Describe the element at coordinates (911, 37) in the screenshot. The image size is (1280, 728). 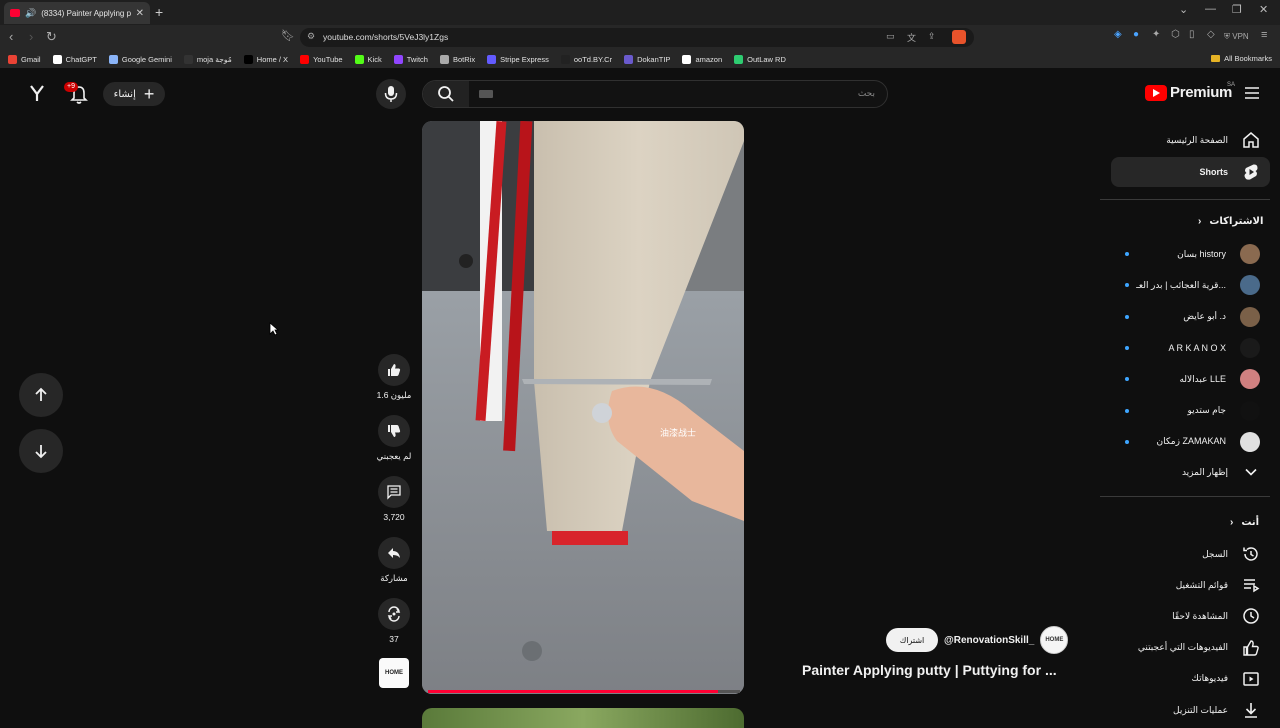
I see `translate-icon: 文` at that location.